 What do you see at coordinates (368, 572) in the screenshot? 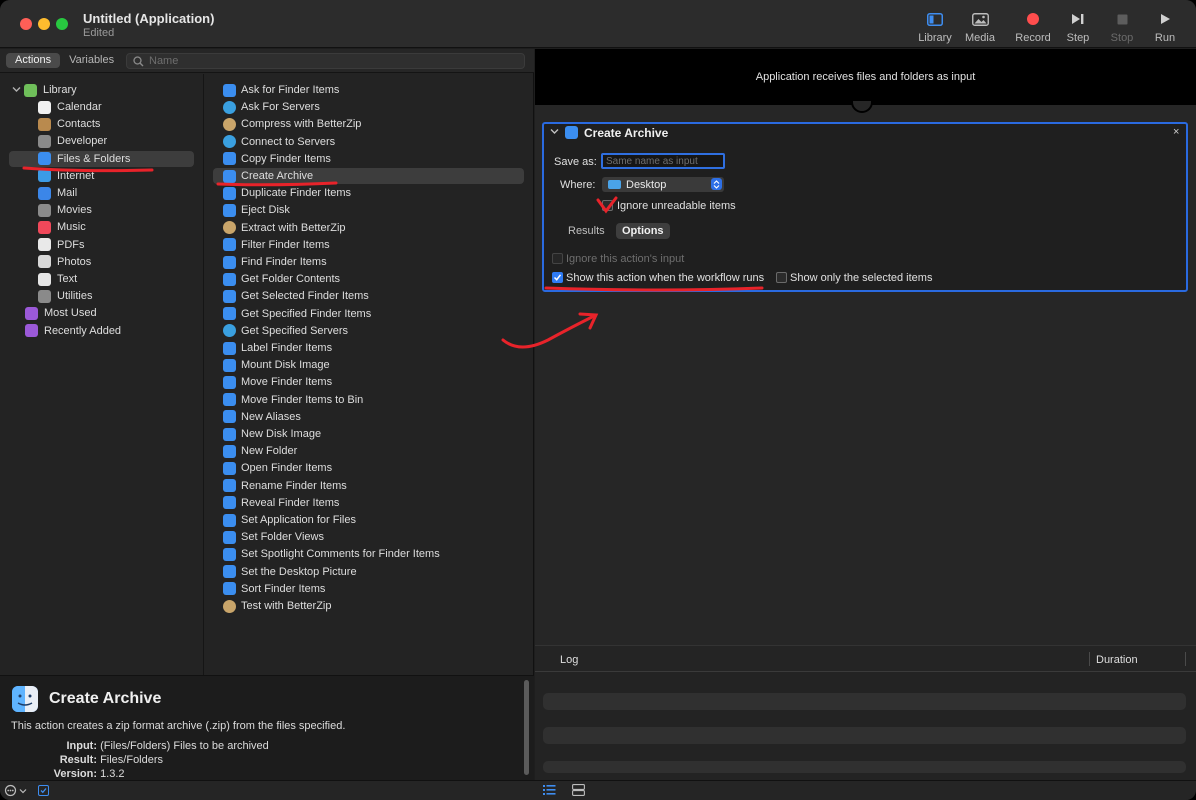
I see `action-item-set-the-desktop-picture: Set the Desktop Picture` at bounding box center [368, 572].